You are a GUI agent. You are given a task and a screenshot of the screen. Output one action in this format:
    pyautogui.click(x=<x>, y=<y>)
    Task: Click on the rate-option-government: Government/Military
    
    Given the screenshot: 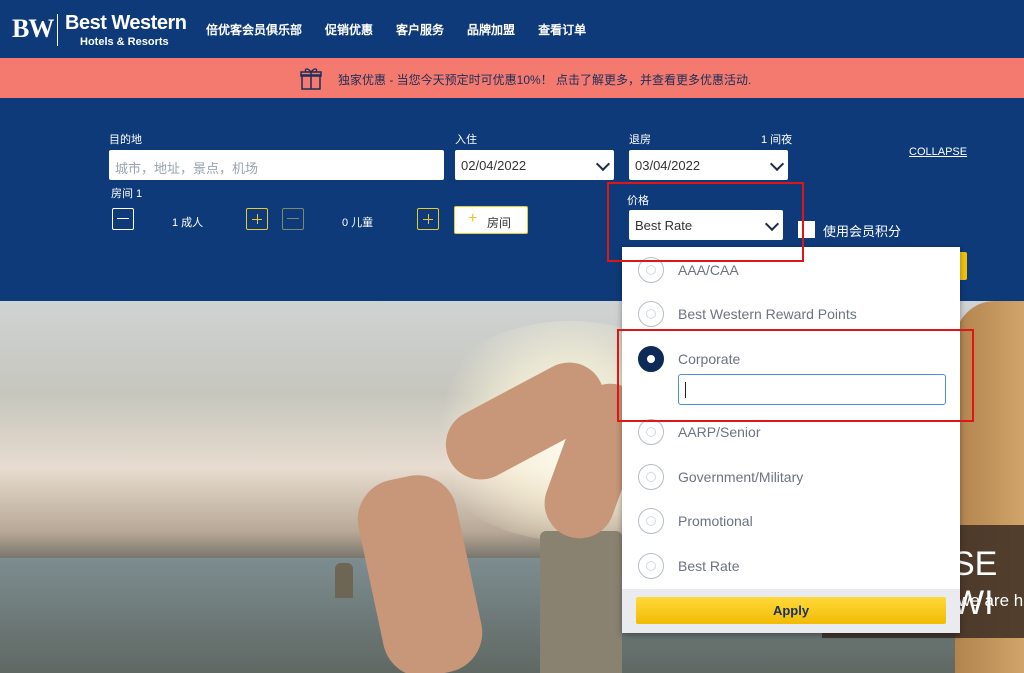 What is the action you would take?
    pyautogui.click(x=791, y=477)
    